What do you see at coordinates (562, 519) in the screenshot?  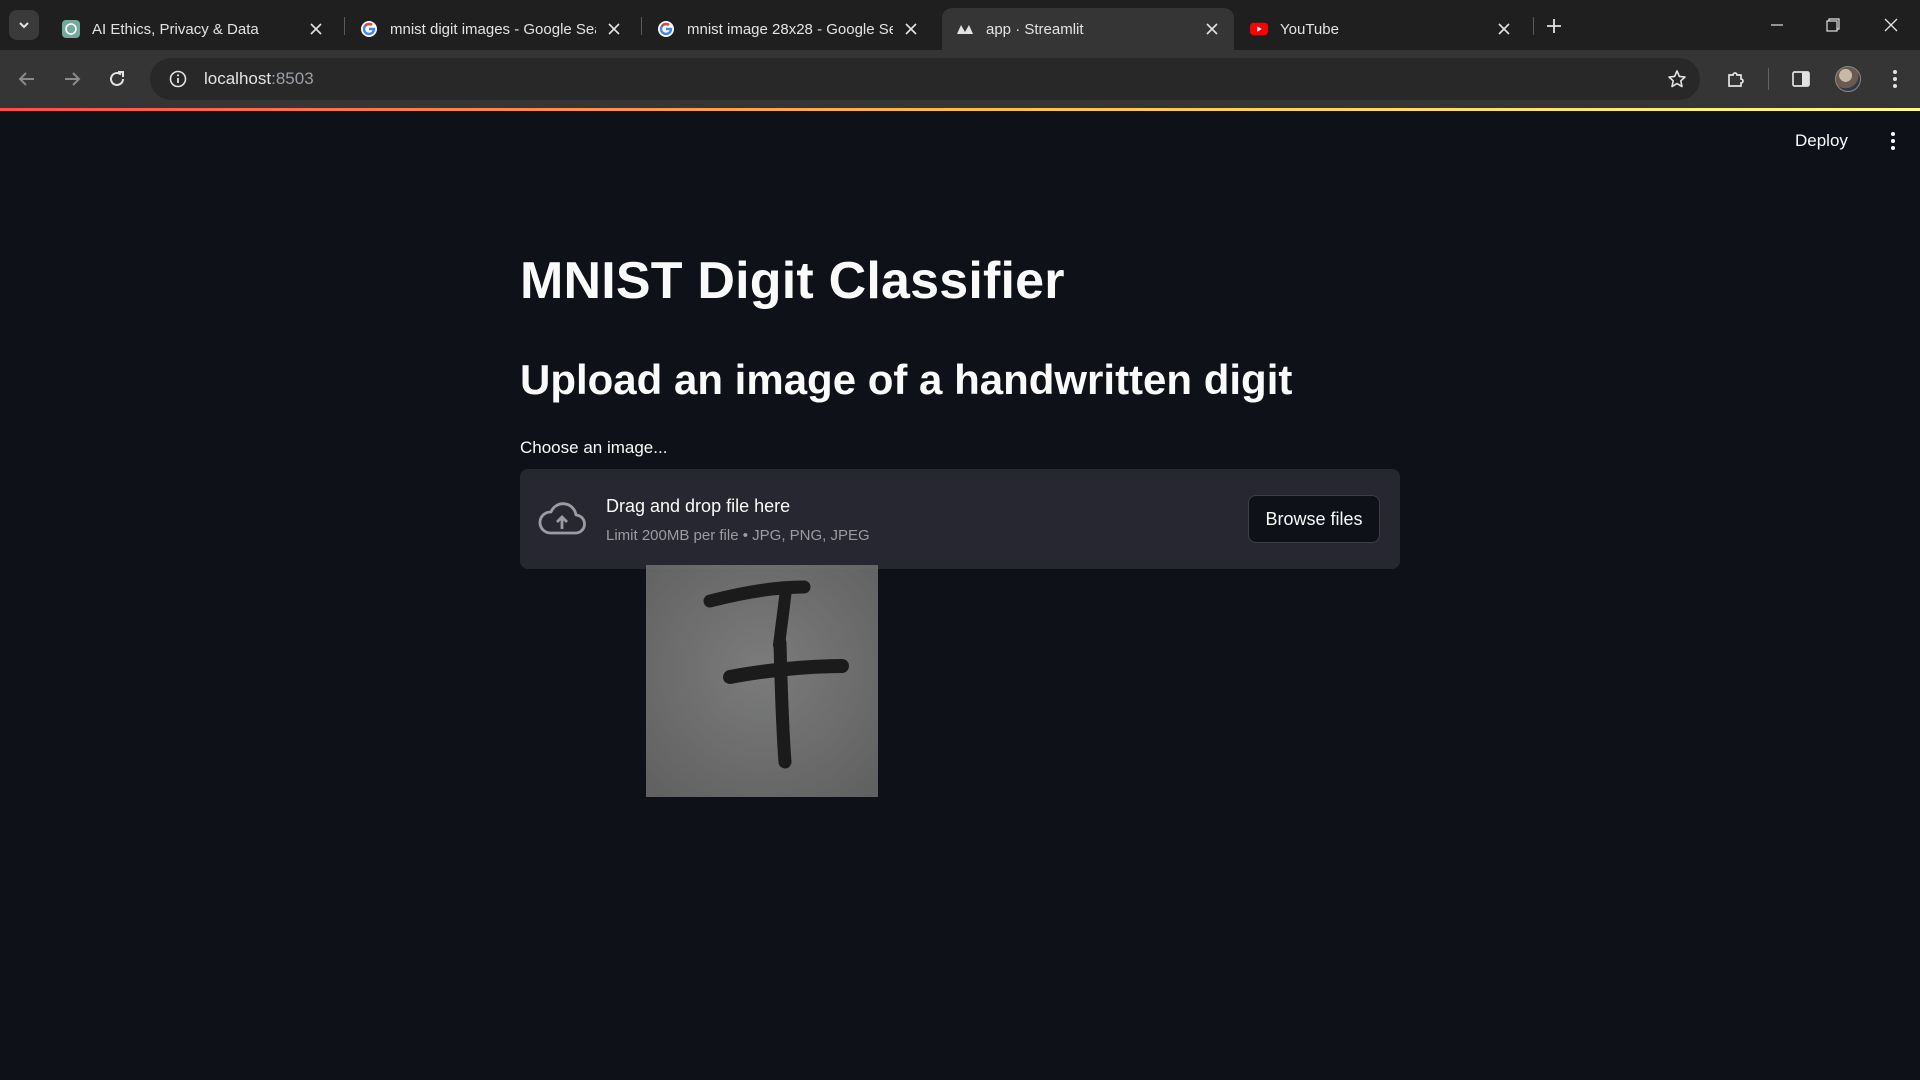 I see `cloud-upload-icon` at bounding box center [562, 519].